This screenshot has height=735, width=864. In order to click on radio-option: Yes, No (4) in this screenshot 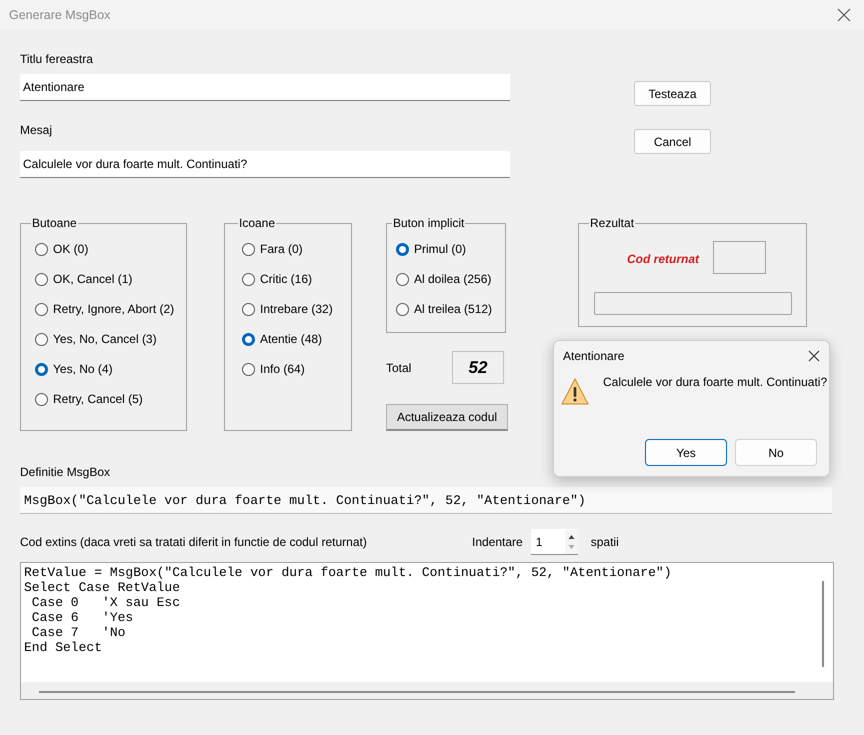, I will do `click(74, 369)`.